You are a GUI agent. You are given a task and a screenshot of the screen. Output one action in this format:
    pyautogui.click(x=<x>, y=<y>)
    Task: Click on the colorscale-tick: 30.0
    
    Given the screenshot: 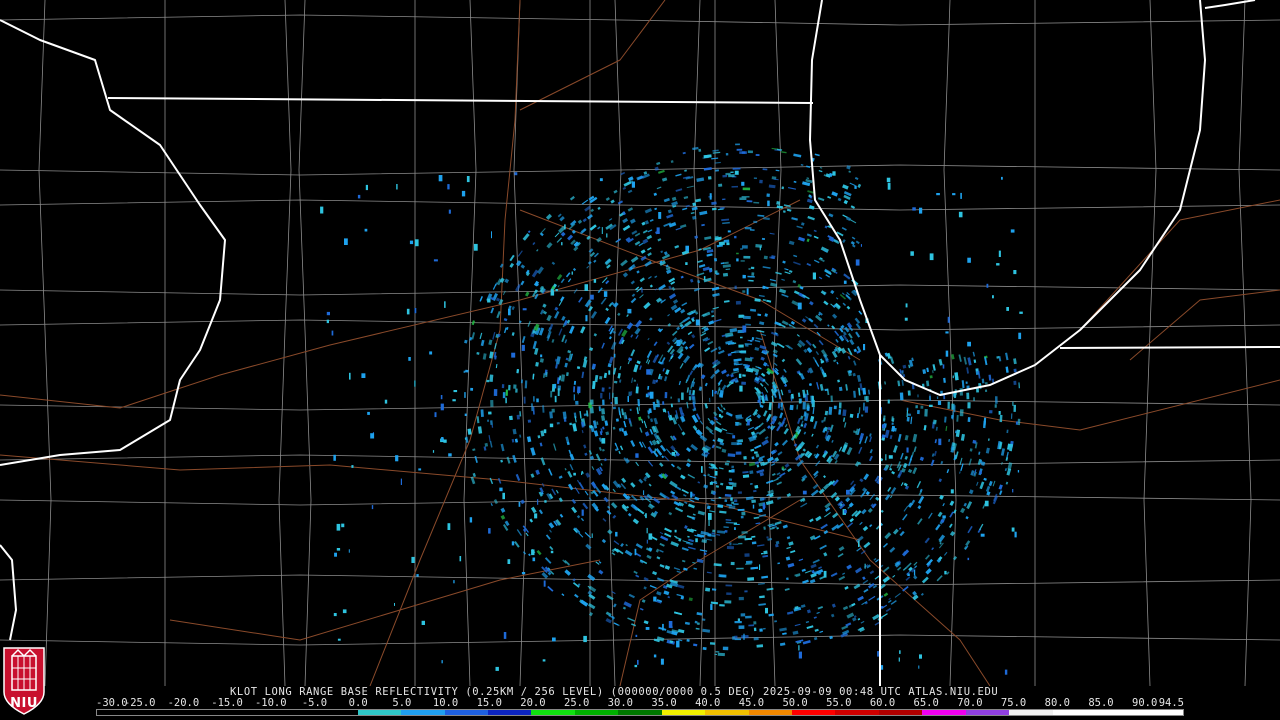 What is the action you would take?
    pyautogui.click(x=620, y=703)
    